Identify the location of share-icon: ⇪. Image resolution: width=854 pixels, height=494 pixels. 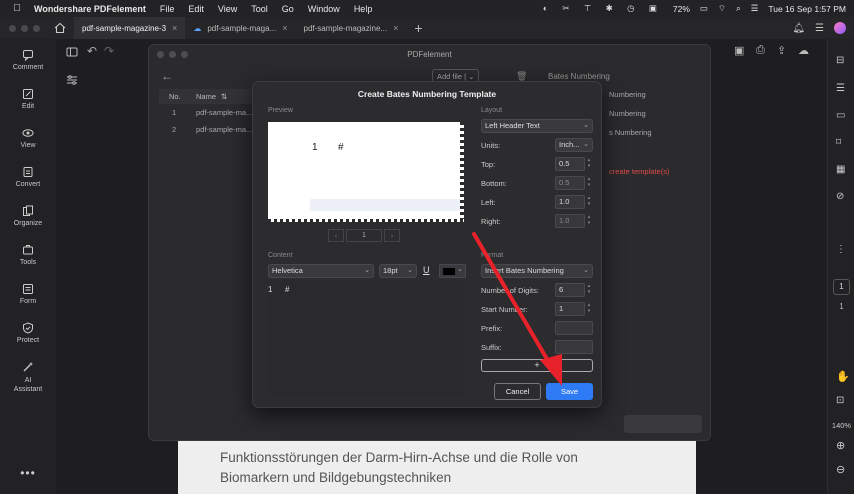
(781, 50).